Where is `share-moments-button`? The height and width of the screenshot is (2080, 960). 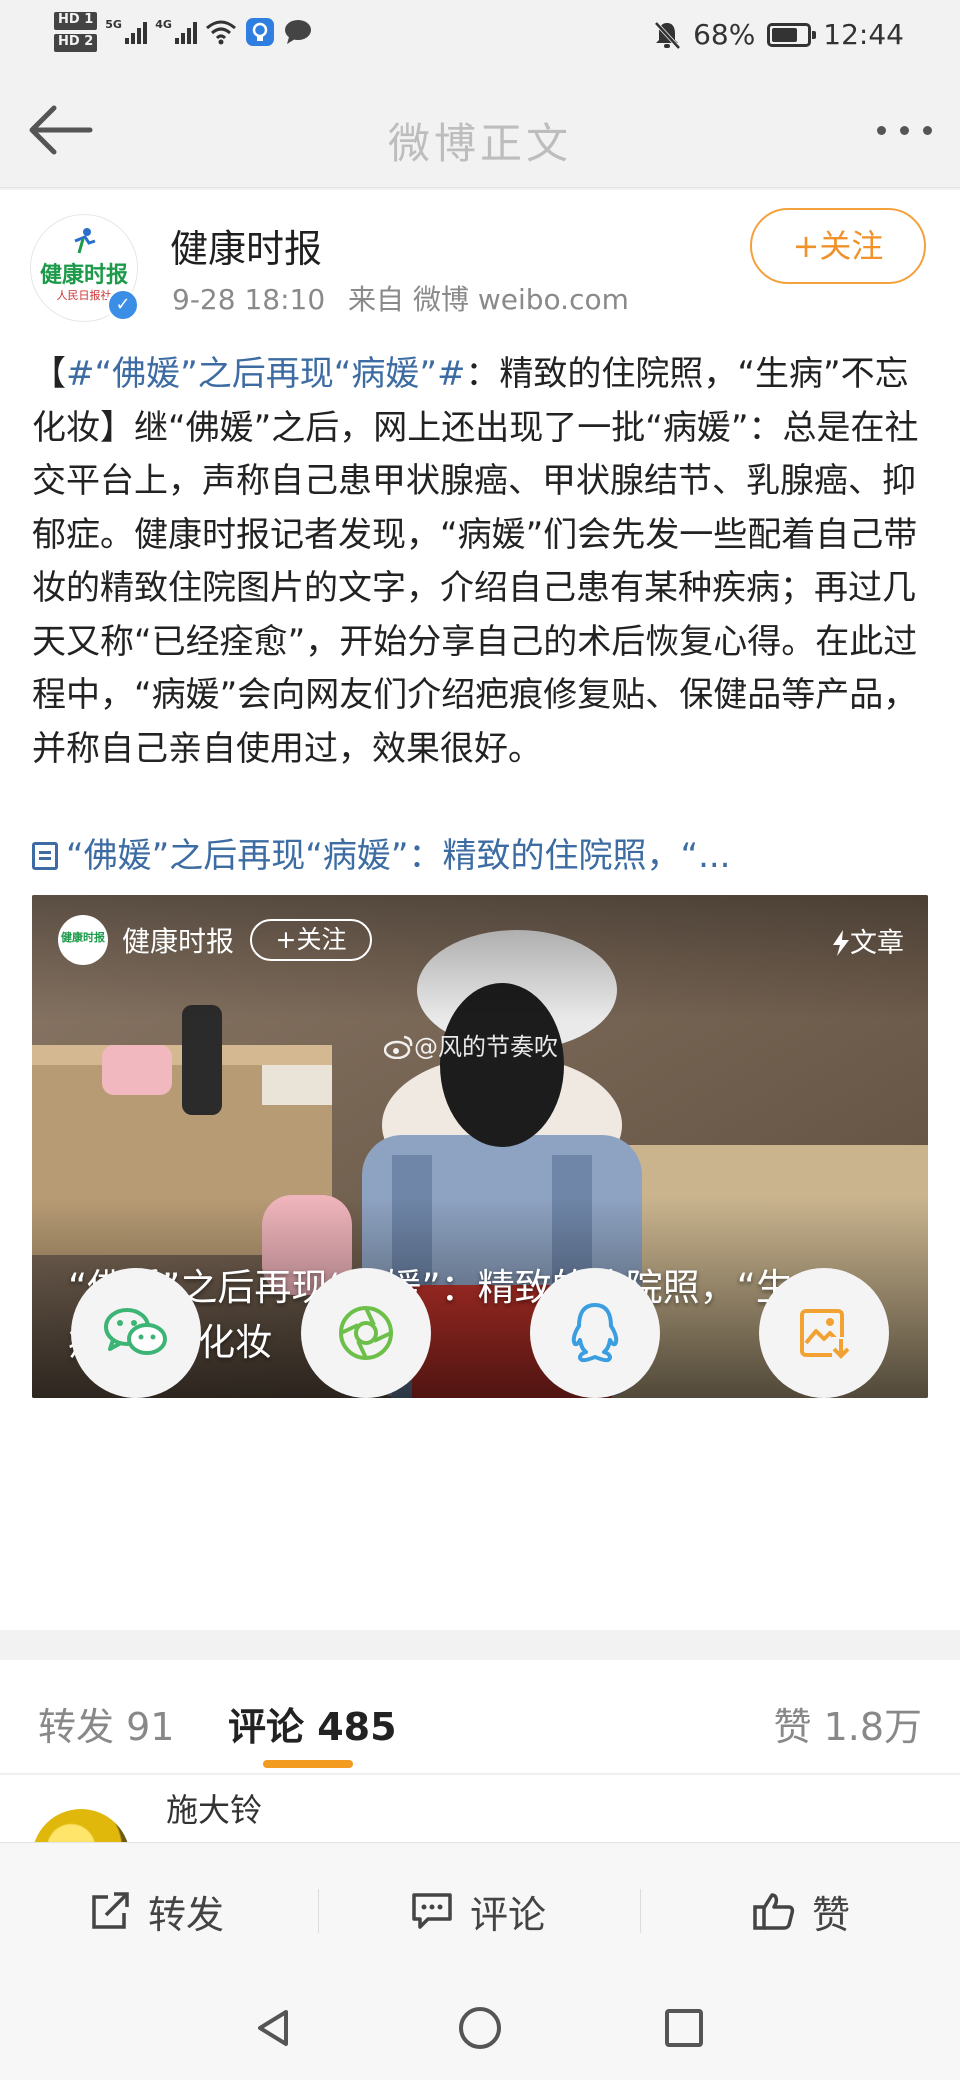 share-moments-button is located at coordinates (366, 1333).